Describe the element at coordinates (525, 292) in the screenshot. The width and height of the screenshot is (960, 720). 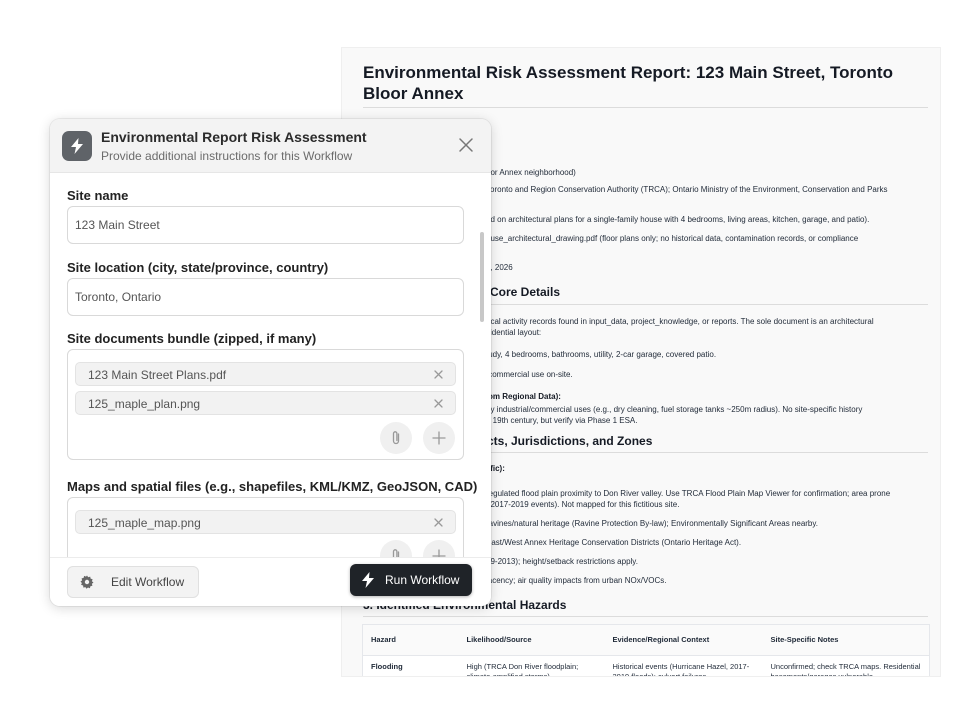
I see `section-heading: Core Details` at that location.